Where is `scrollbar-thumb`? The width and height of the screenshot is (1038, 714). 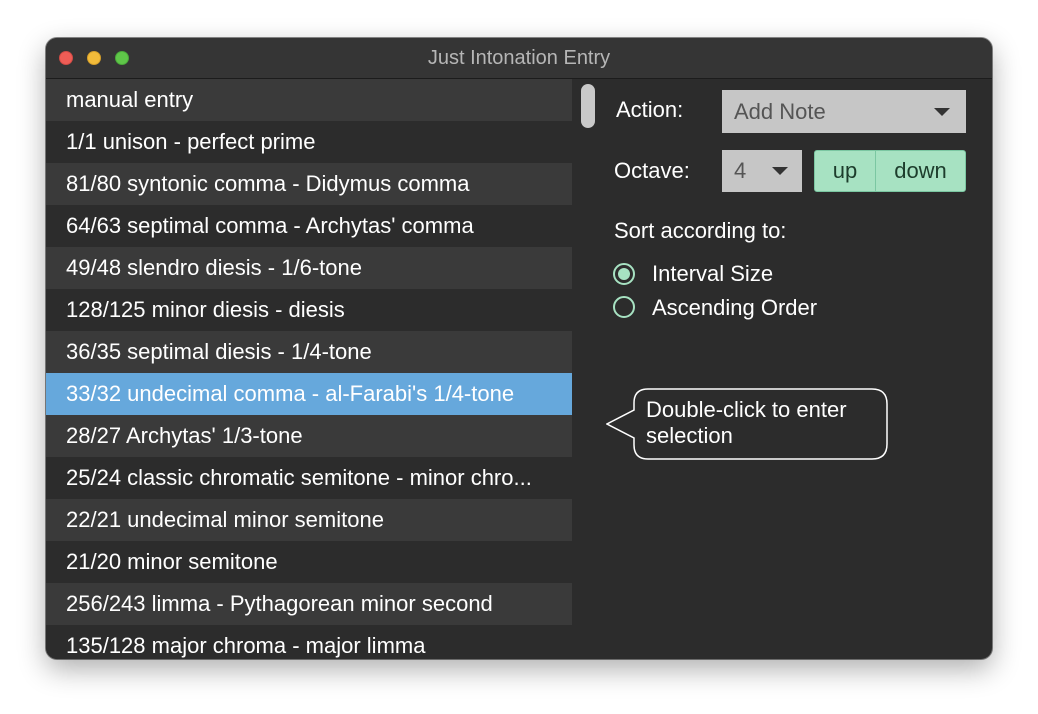
scrollbar-thumb is located at coordinates (588, 106).